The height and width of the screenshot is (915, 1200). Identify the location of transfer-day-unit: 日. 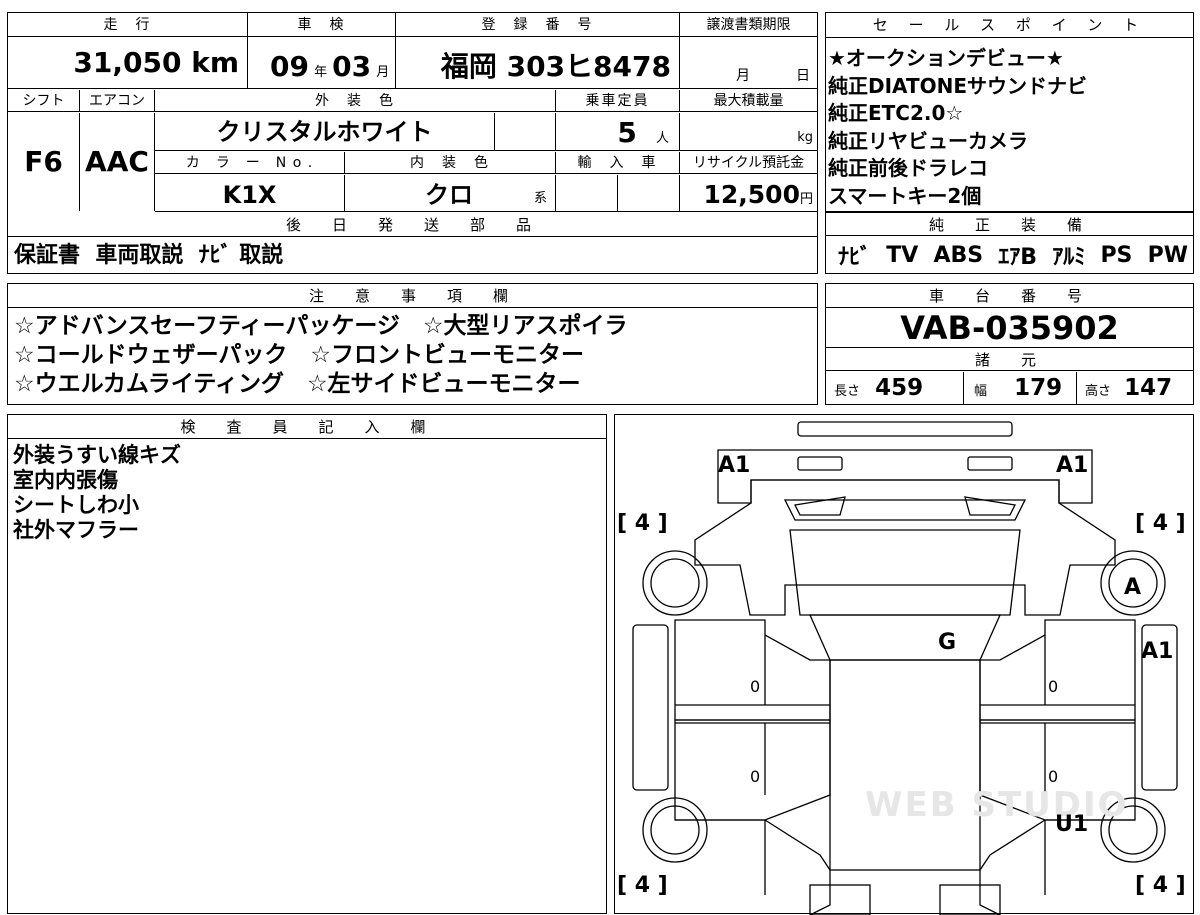
(803, 76).